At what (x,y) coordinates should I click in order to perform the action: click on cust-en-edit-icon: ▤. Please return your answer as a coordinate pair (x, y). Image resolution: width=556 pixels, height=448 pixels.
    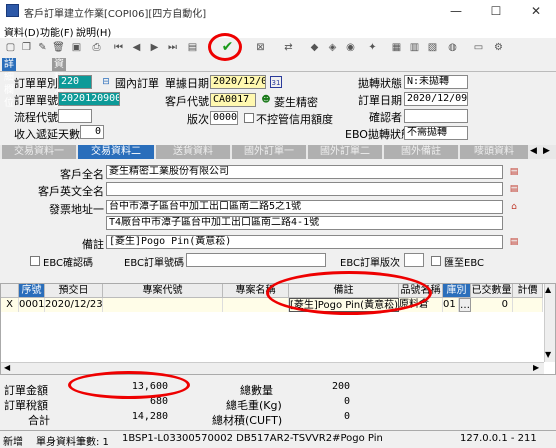
    Looking at the image, I should click on (514, 189).